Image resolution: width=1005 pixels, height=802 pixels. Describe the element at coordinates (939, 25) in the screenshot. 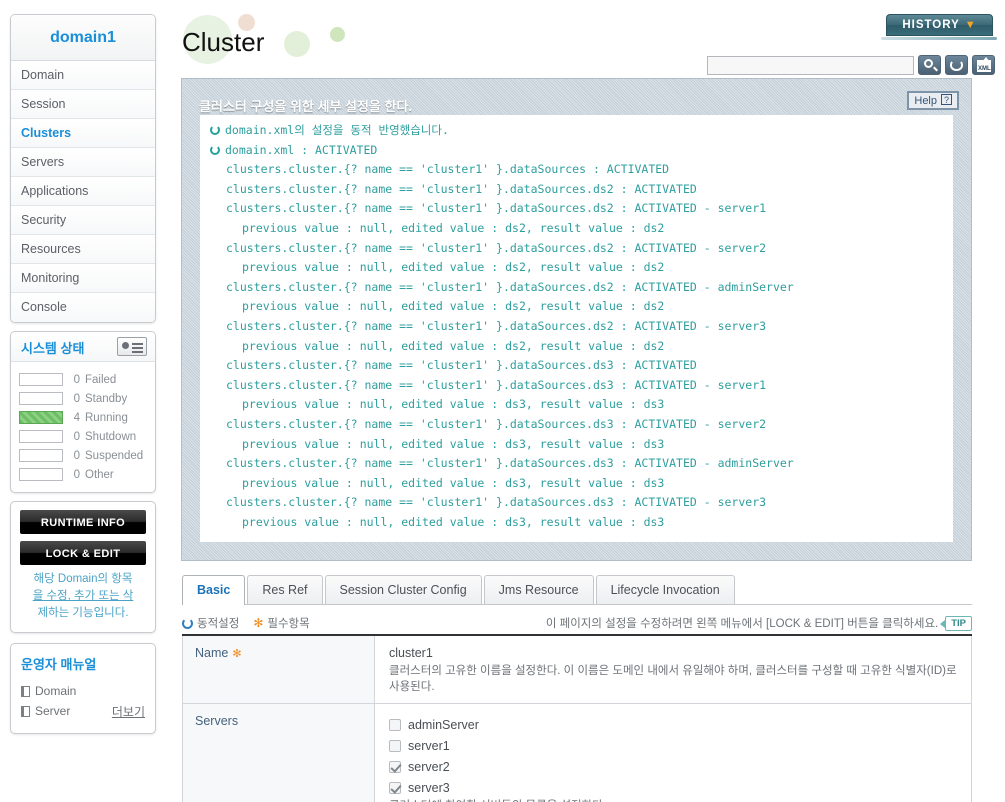

I see `history-button: HISTORY ▼` at that location.